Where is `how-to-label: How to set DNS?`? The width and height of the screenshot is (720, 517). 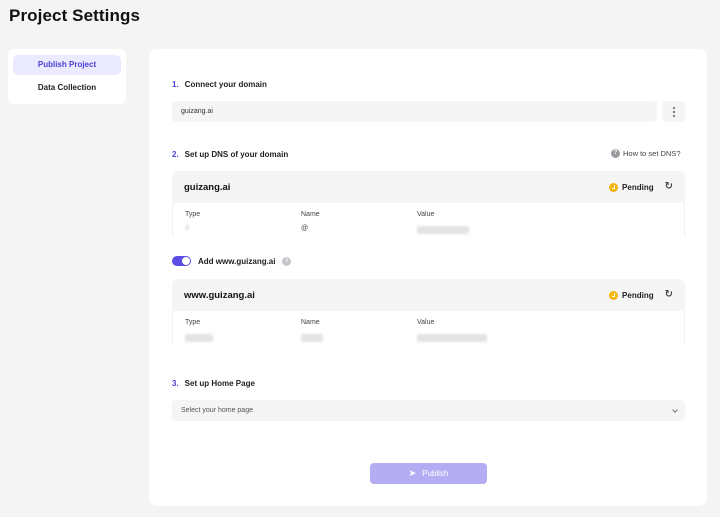 how-to-label: How to set DNS? is located at coordinates (652, 153).